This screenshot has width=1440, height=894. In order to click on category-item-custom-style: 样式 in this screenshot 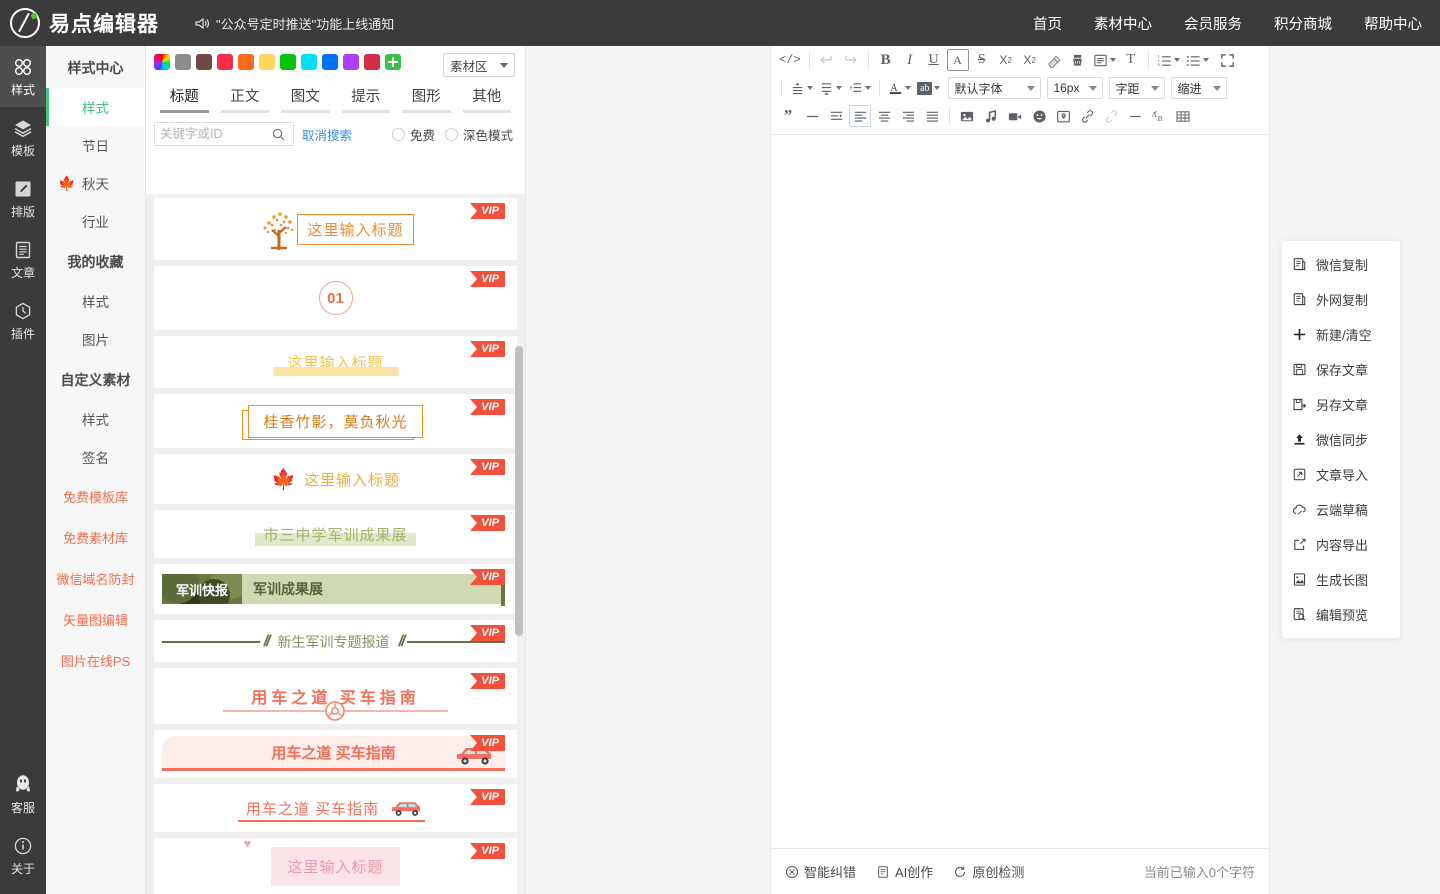, I will do `click(95, 419)`.